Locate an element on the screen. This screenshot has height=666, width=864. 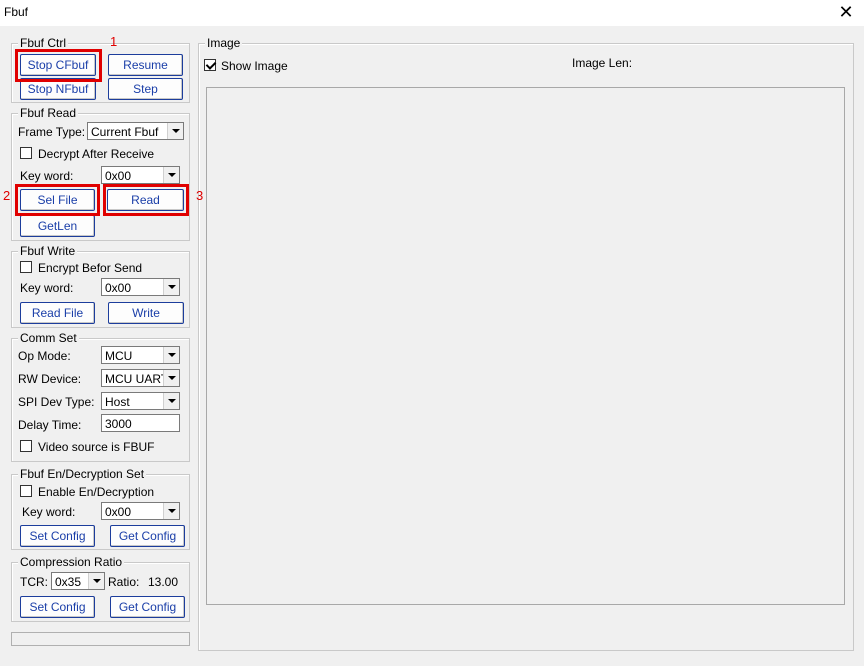
delay-time-label: Delay Time: is located at coordinates (50, 425).